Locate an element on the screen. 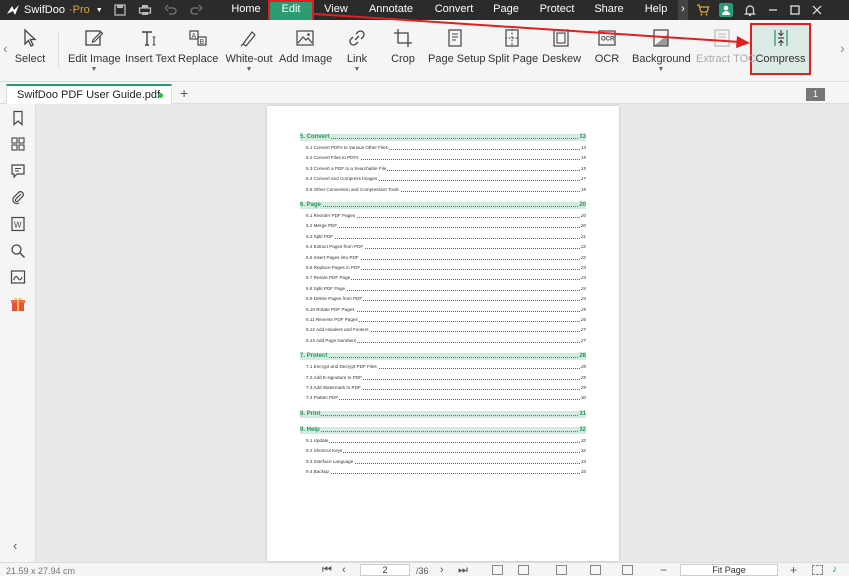  reading-mode-icon: ♪ is located at coordinates (834, 569).